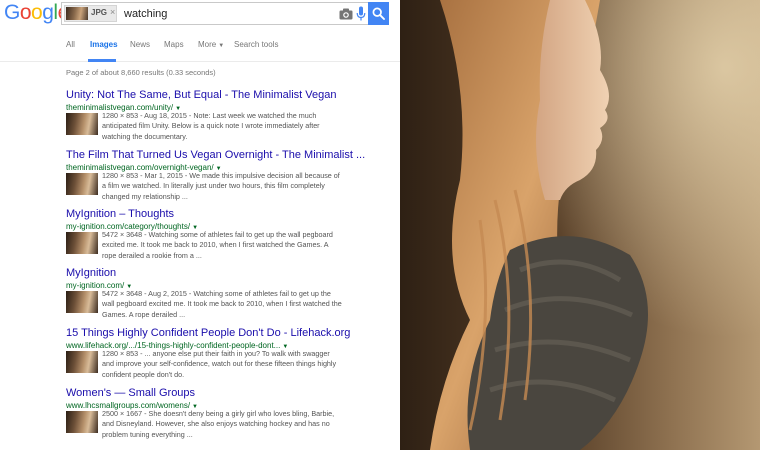 This screenshot has height=450, width=760. I want to click on search-icon, so click(378, 13).